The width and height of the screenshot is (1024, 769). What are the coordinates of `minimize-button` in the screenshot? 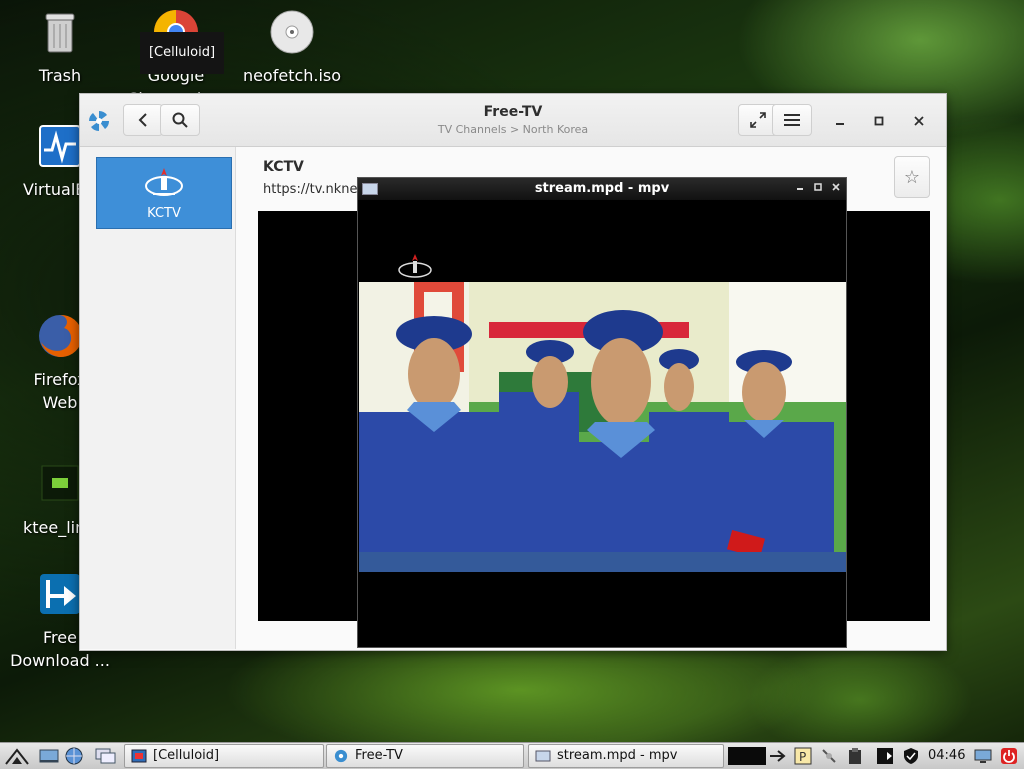 It's located at (840, 121).